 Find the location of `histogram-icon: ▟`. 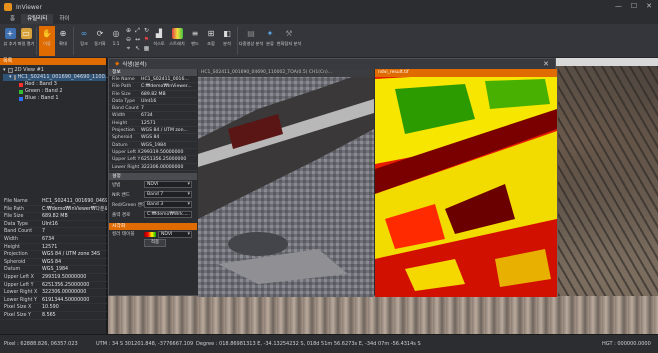

histogram-icon: ▟ is located at coordinates (159, 33).